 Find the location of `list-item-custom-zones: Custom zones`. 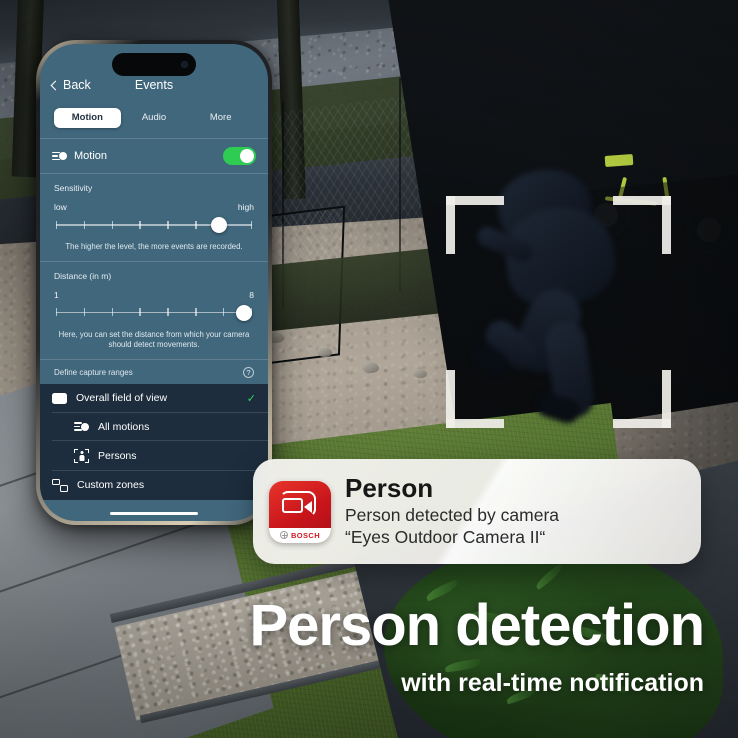

list-item-custom-zones: Custom zones is located at coordinates (154, 485).